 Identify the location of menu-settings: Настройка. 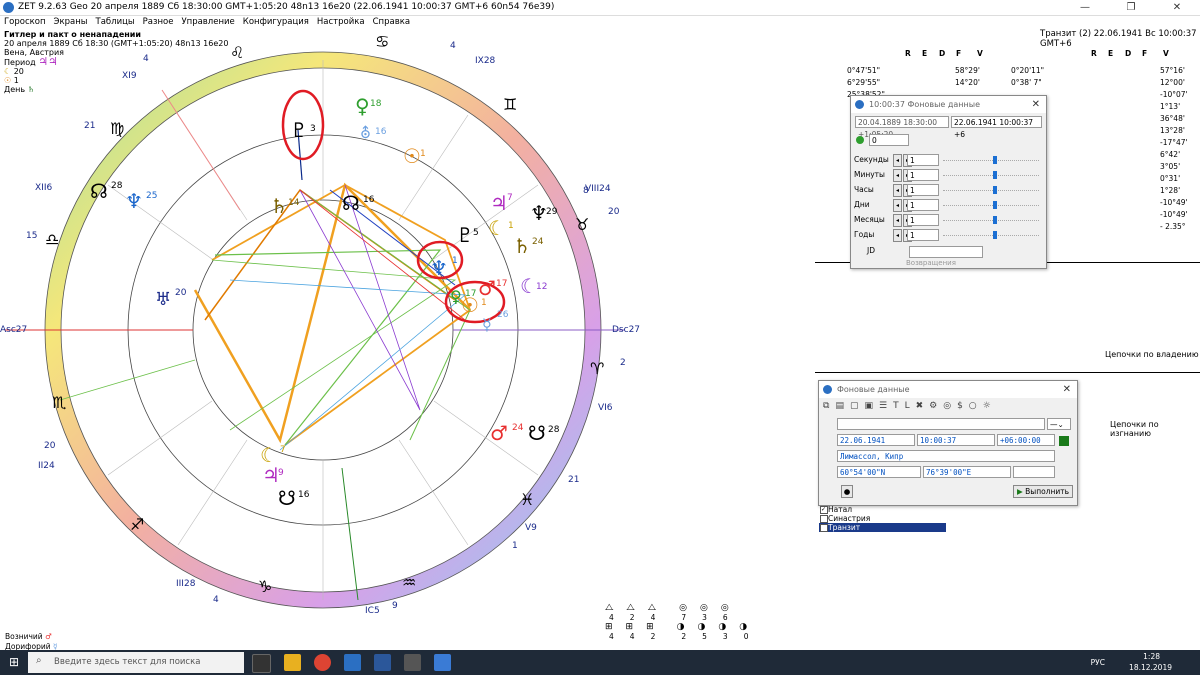
(341, 22).